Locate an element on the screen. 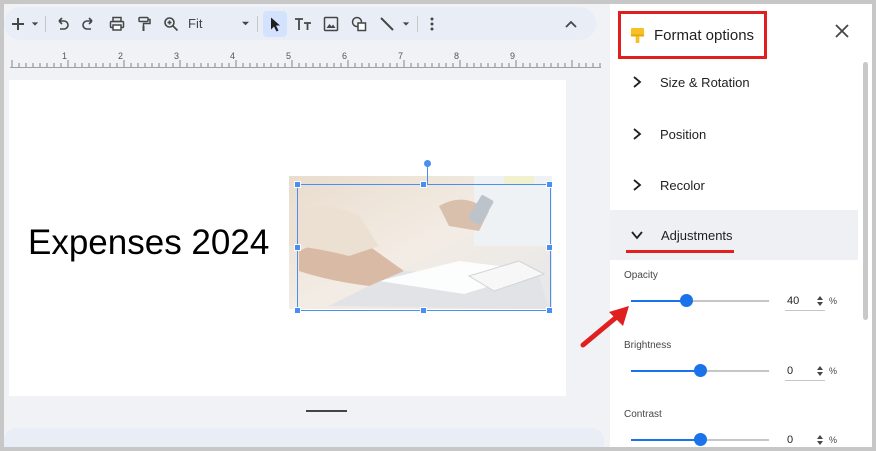 The height and width of the screenshot is (451, 876). shape-icon is located at coordinates (359, 23).